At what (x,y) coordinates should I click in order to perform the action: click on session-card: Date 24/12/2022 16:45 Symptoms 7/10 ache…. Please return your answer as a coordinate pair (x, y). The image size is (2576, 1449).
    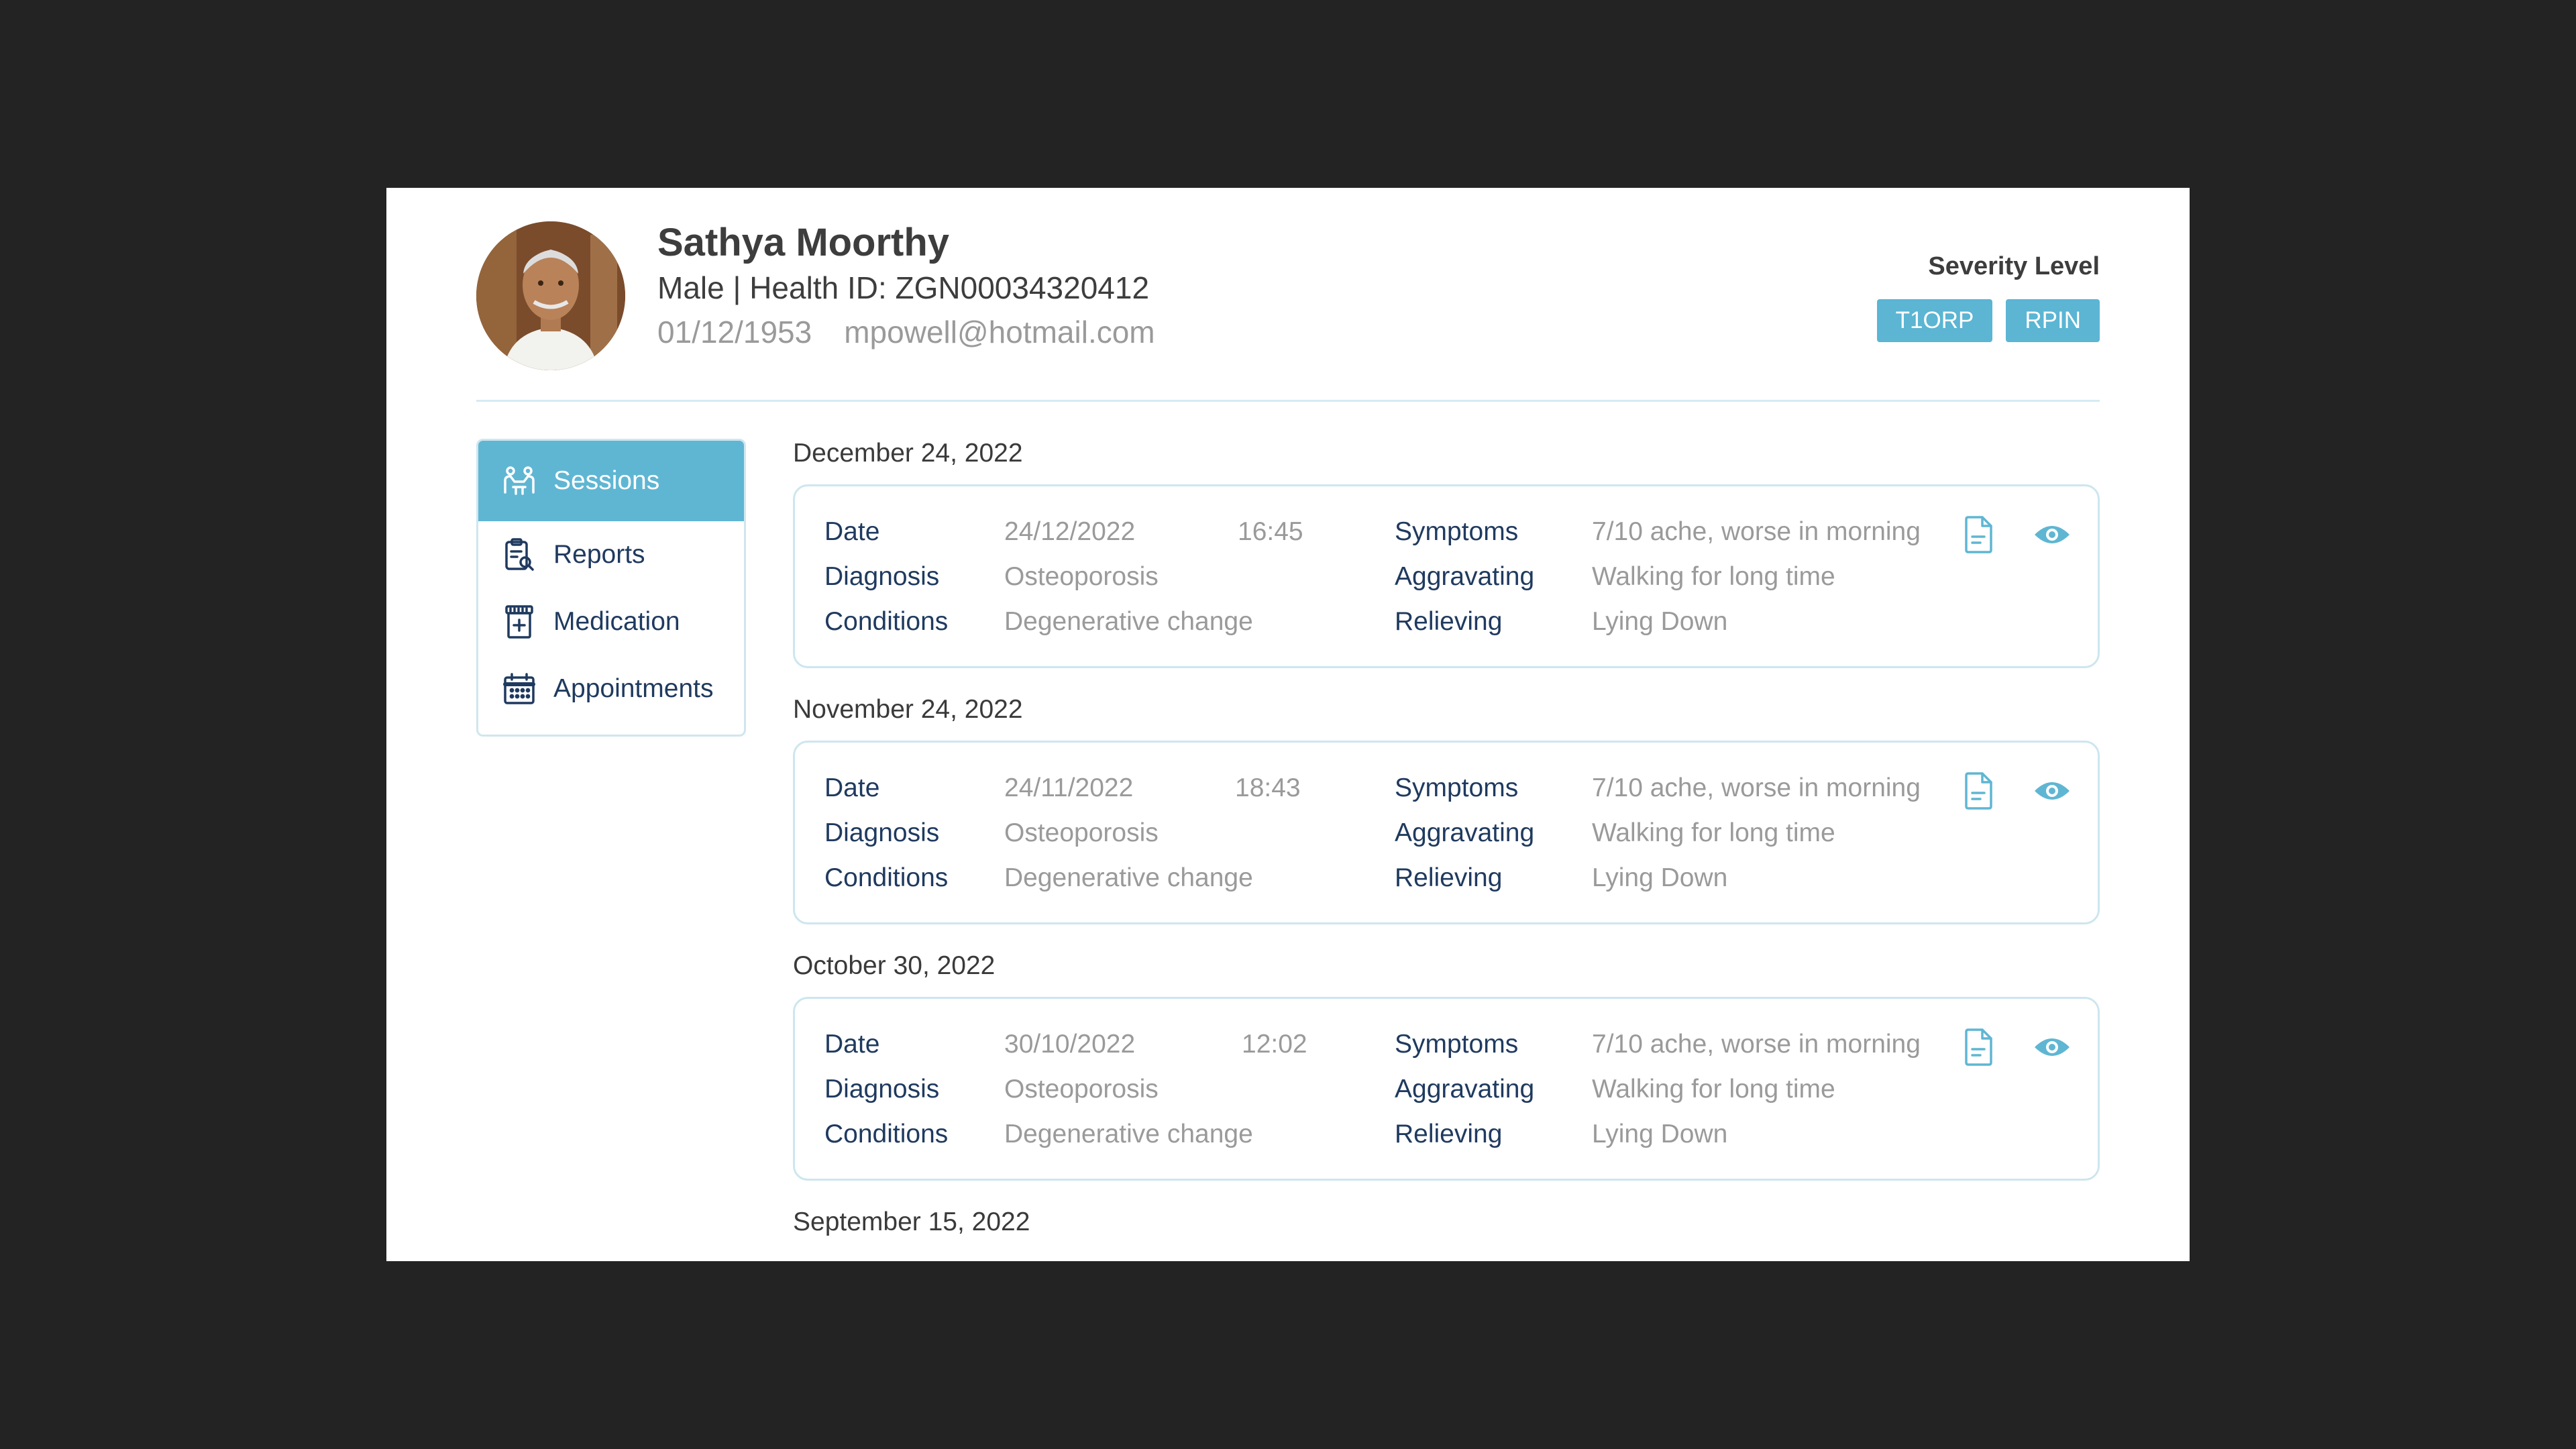
    Looking at the image, I should click on (1446, 576).